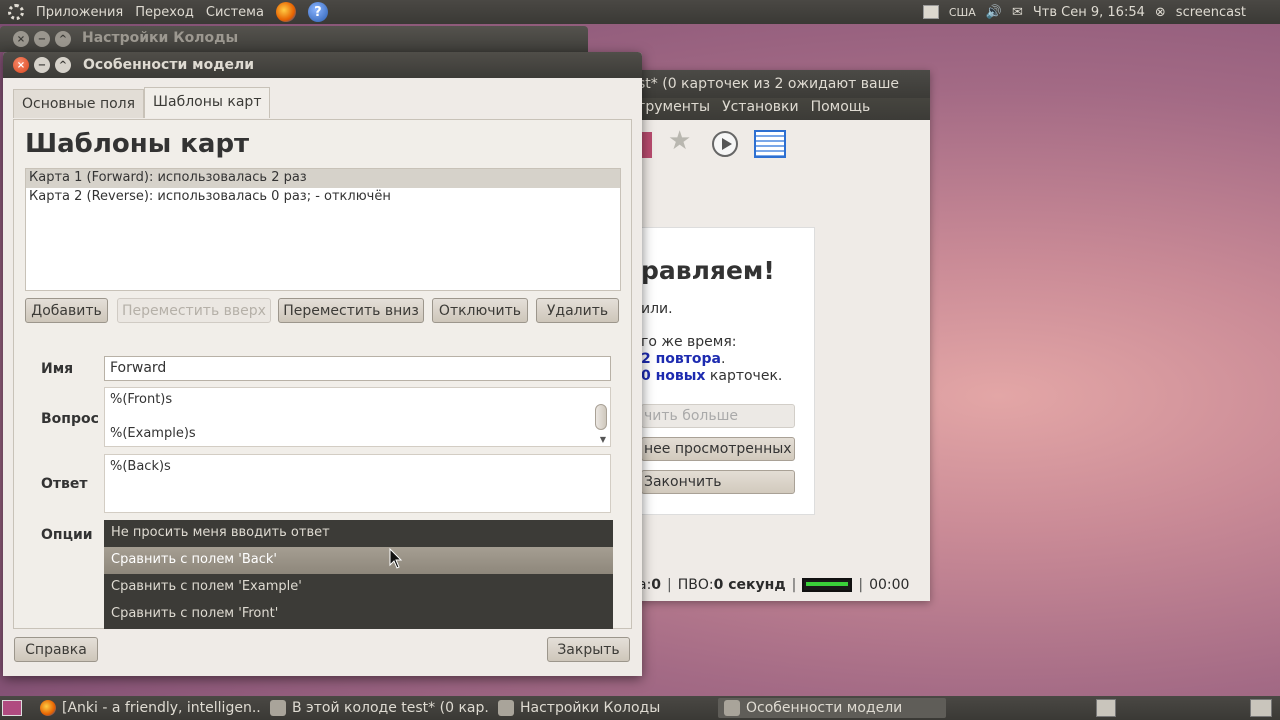  Describe the element at coordinates (57, 369) in the screenshot. I see `name-label: Имя` at that location.